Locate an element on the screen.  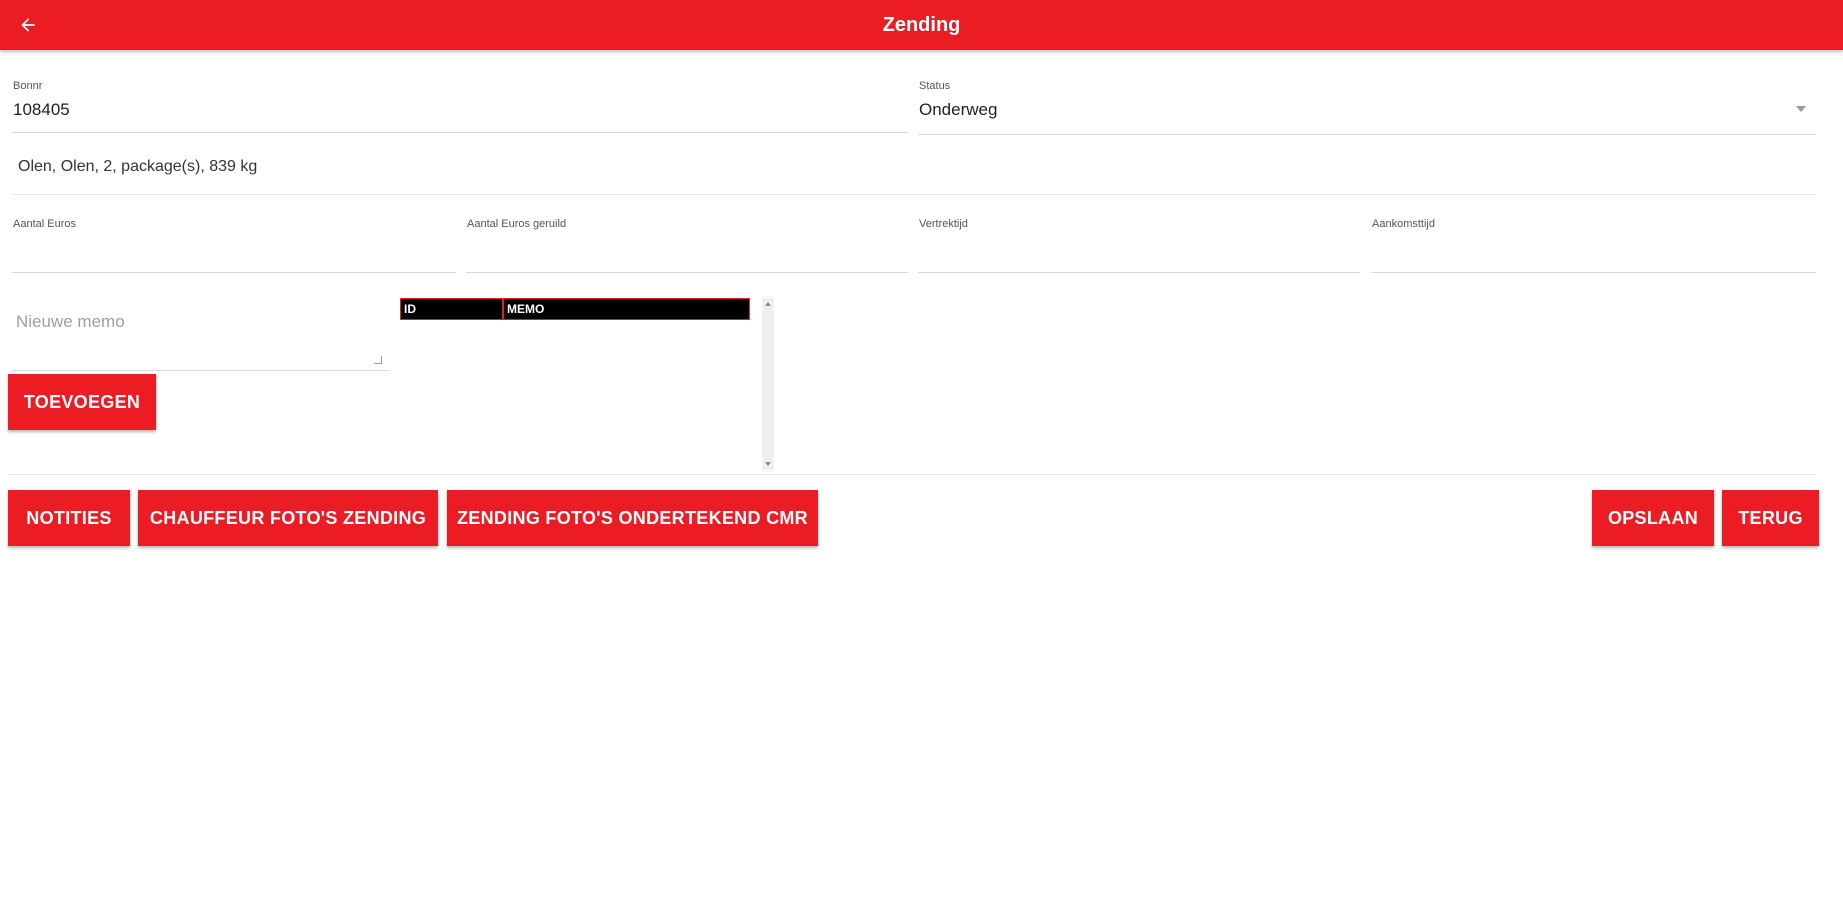
app-bar: Zending is located at coordinates (921, 25).